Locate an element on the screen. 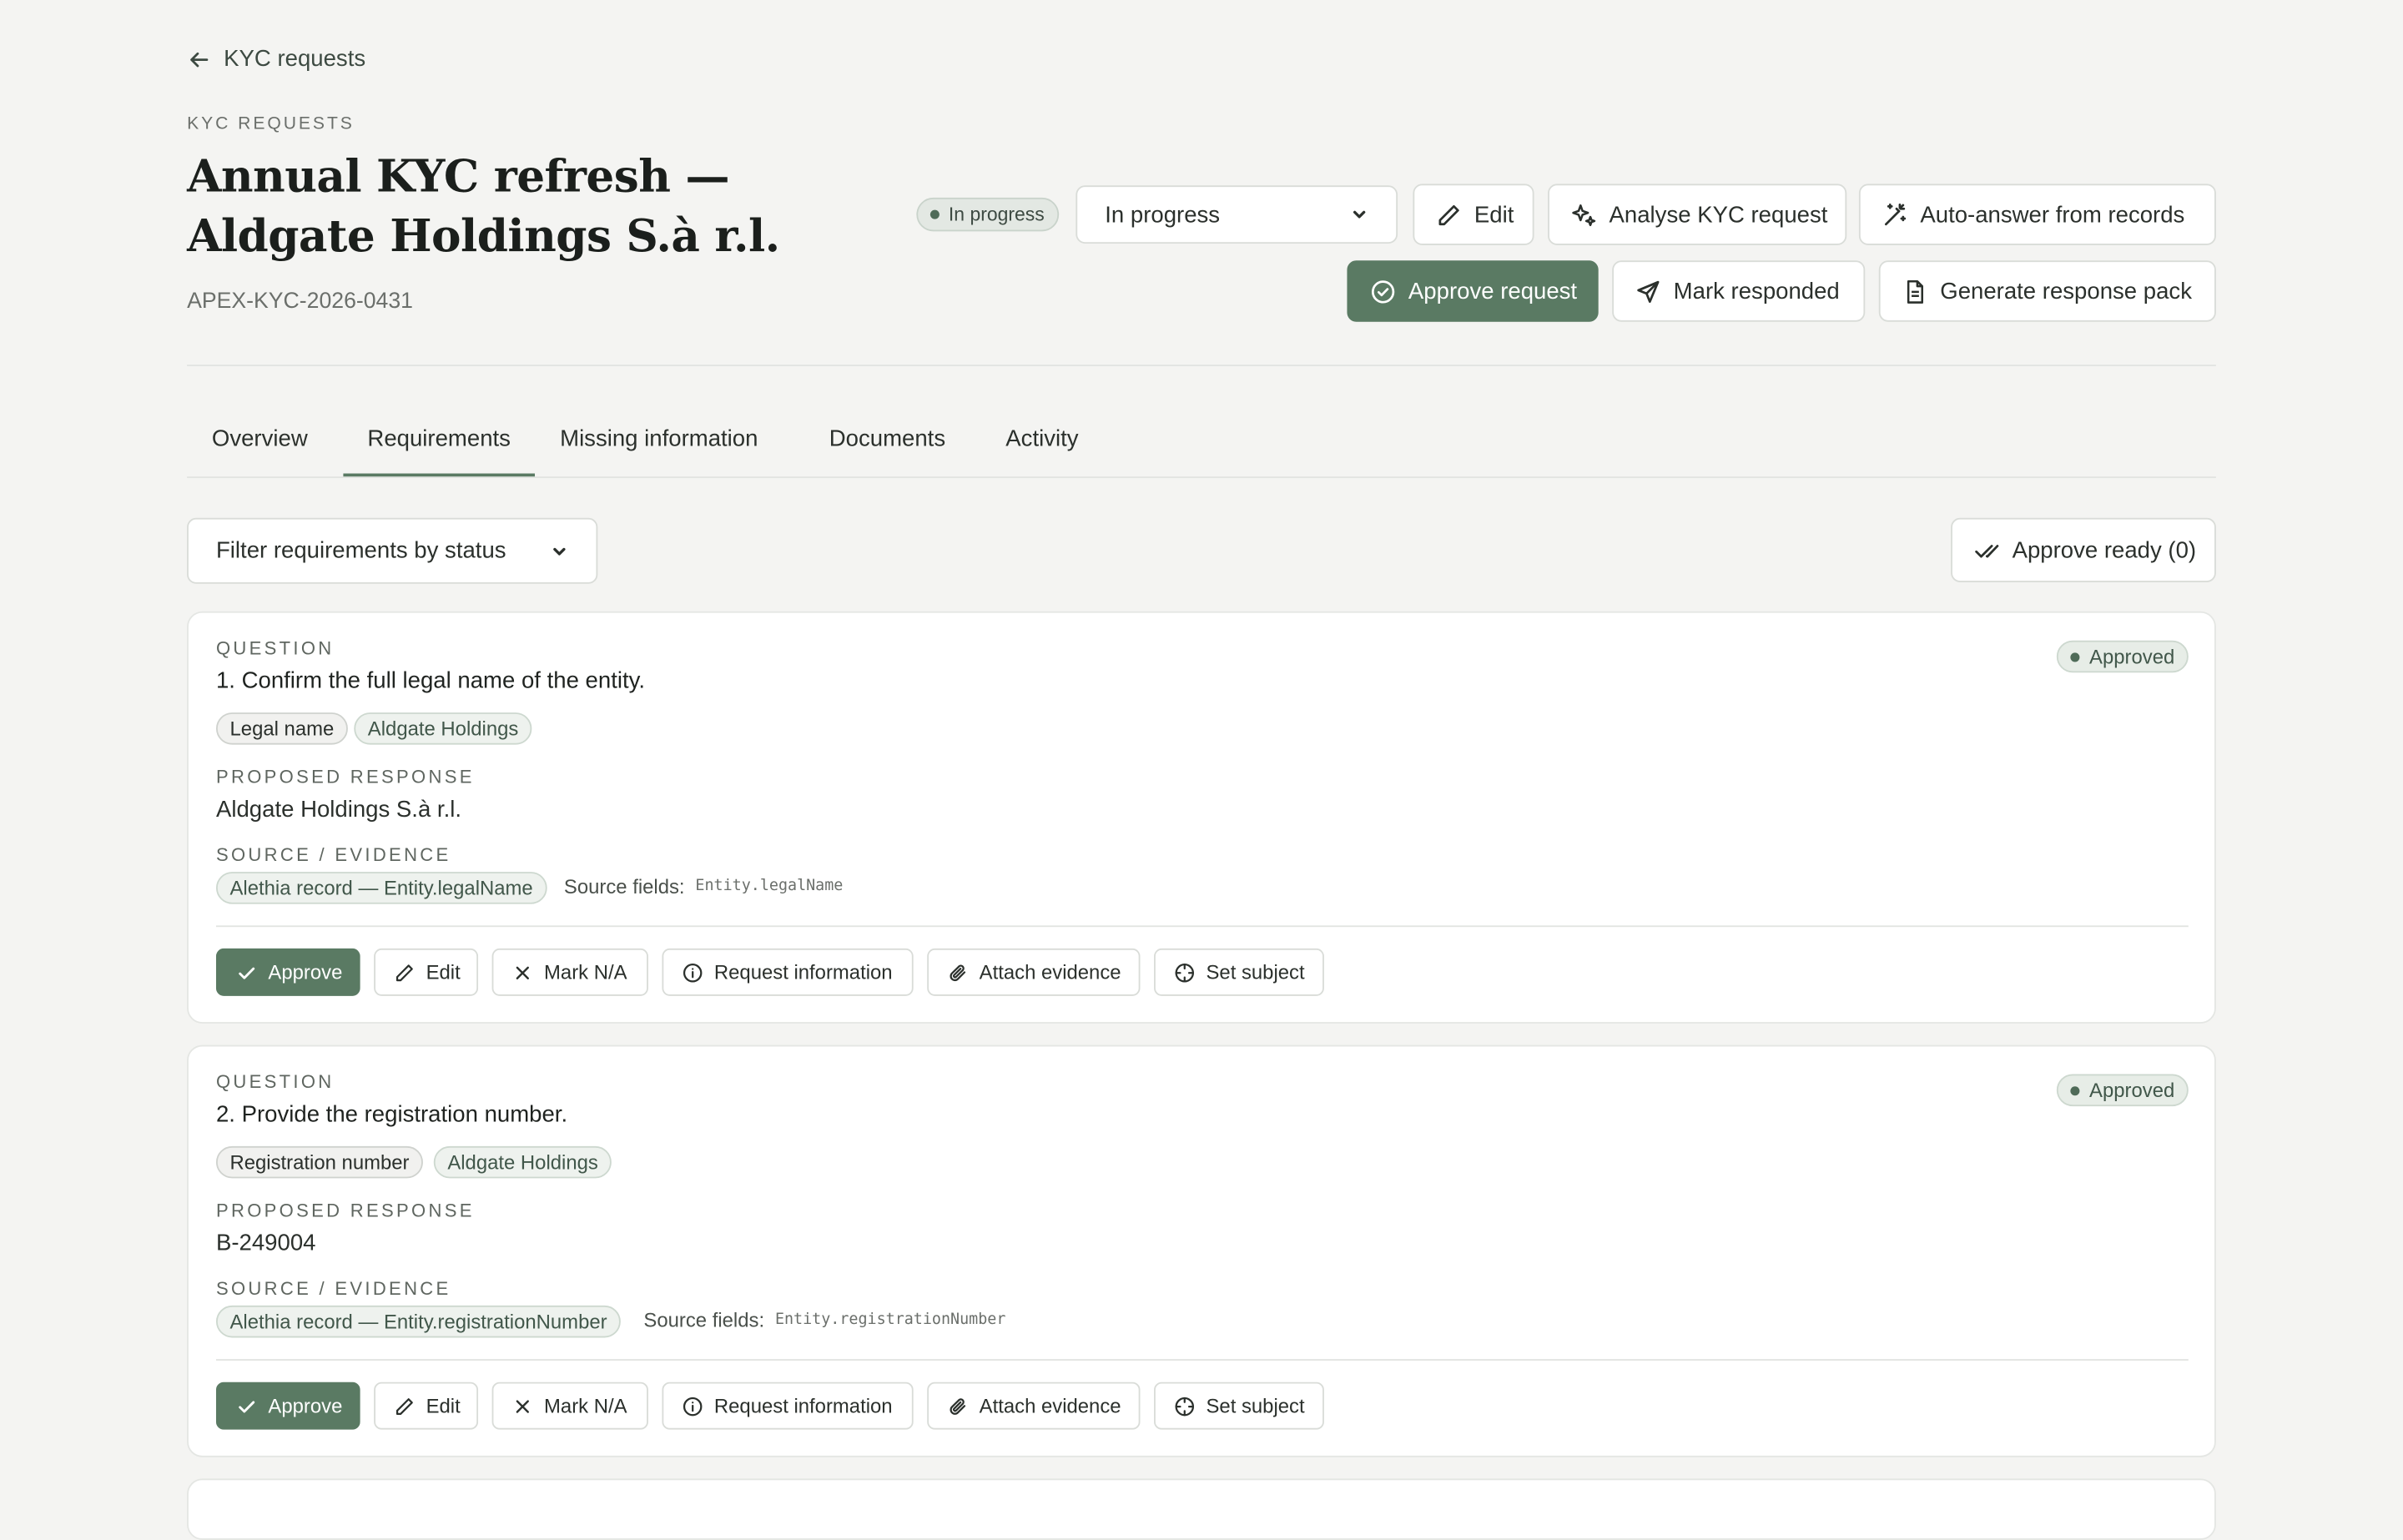  generate-response-pack-button: Generate response pack is located at coordinates (2047, 291).